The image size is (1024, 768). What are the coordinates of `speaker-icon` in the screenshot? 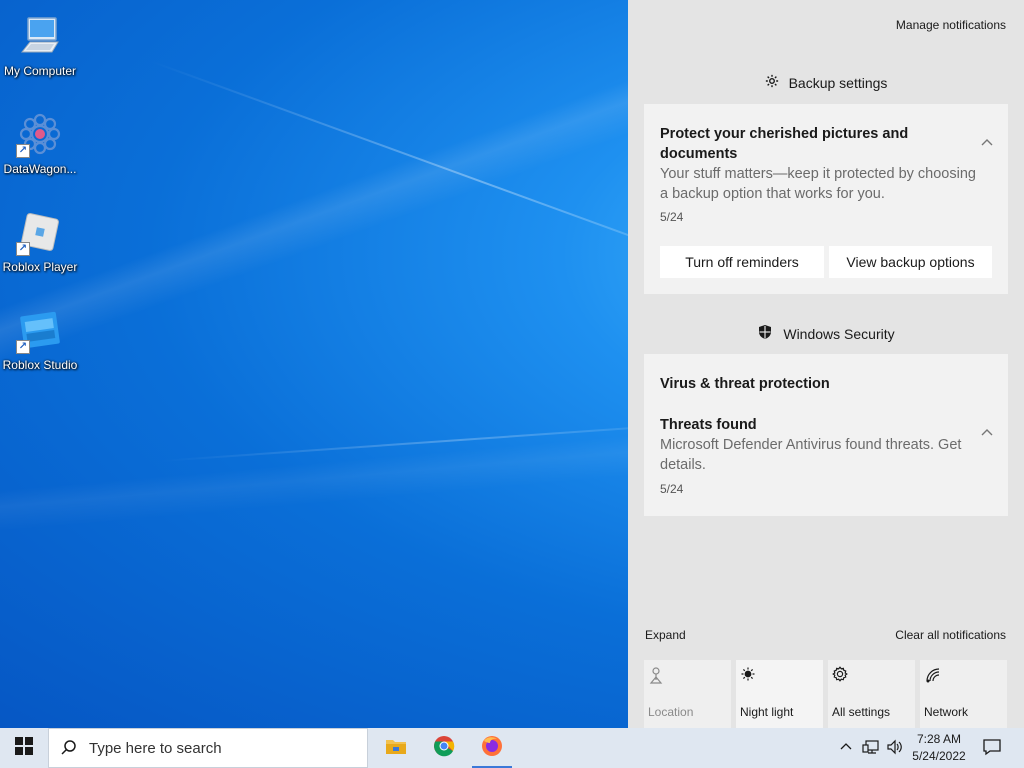 It's located at (895, 748).